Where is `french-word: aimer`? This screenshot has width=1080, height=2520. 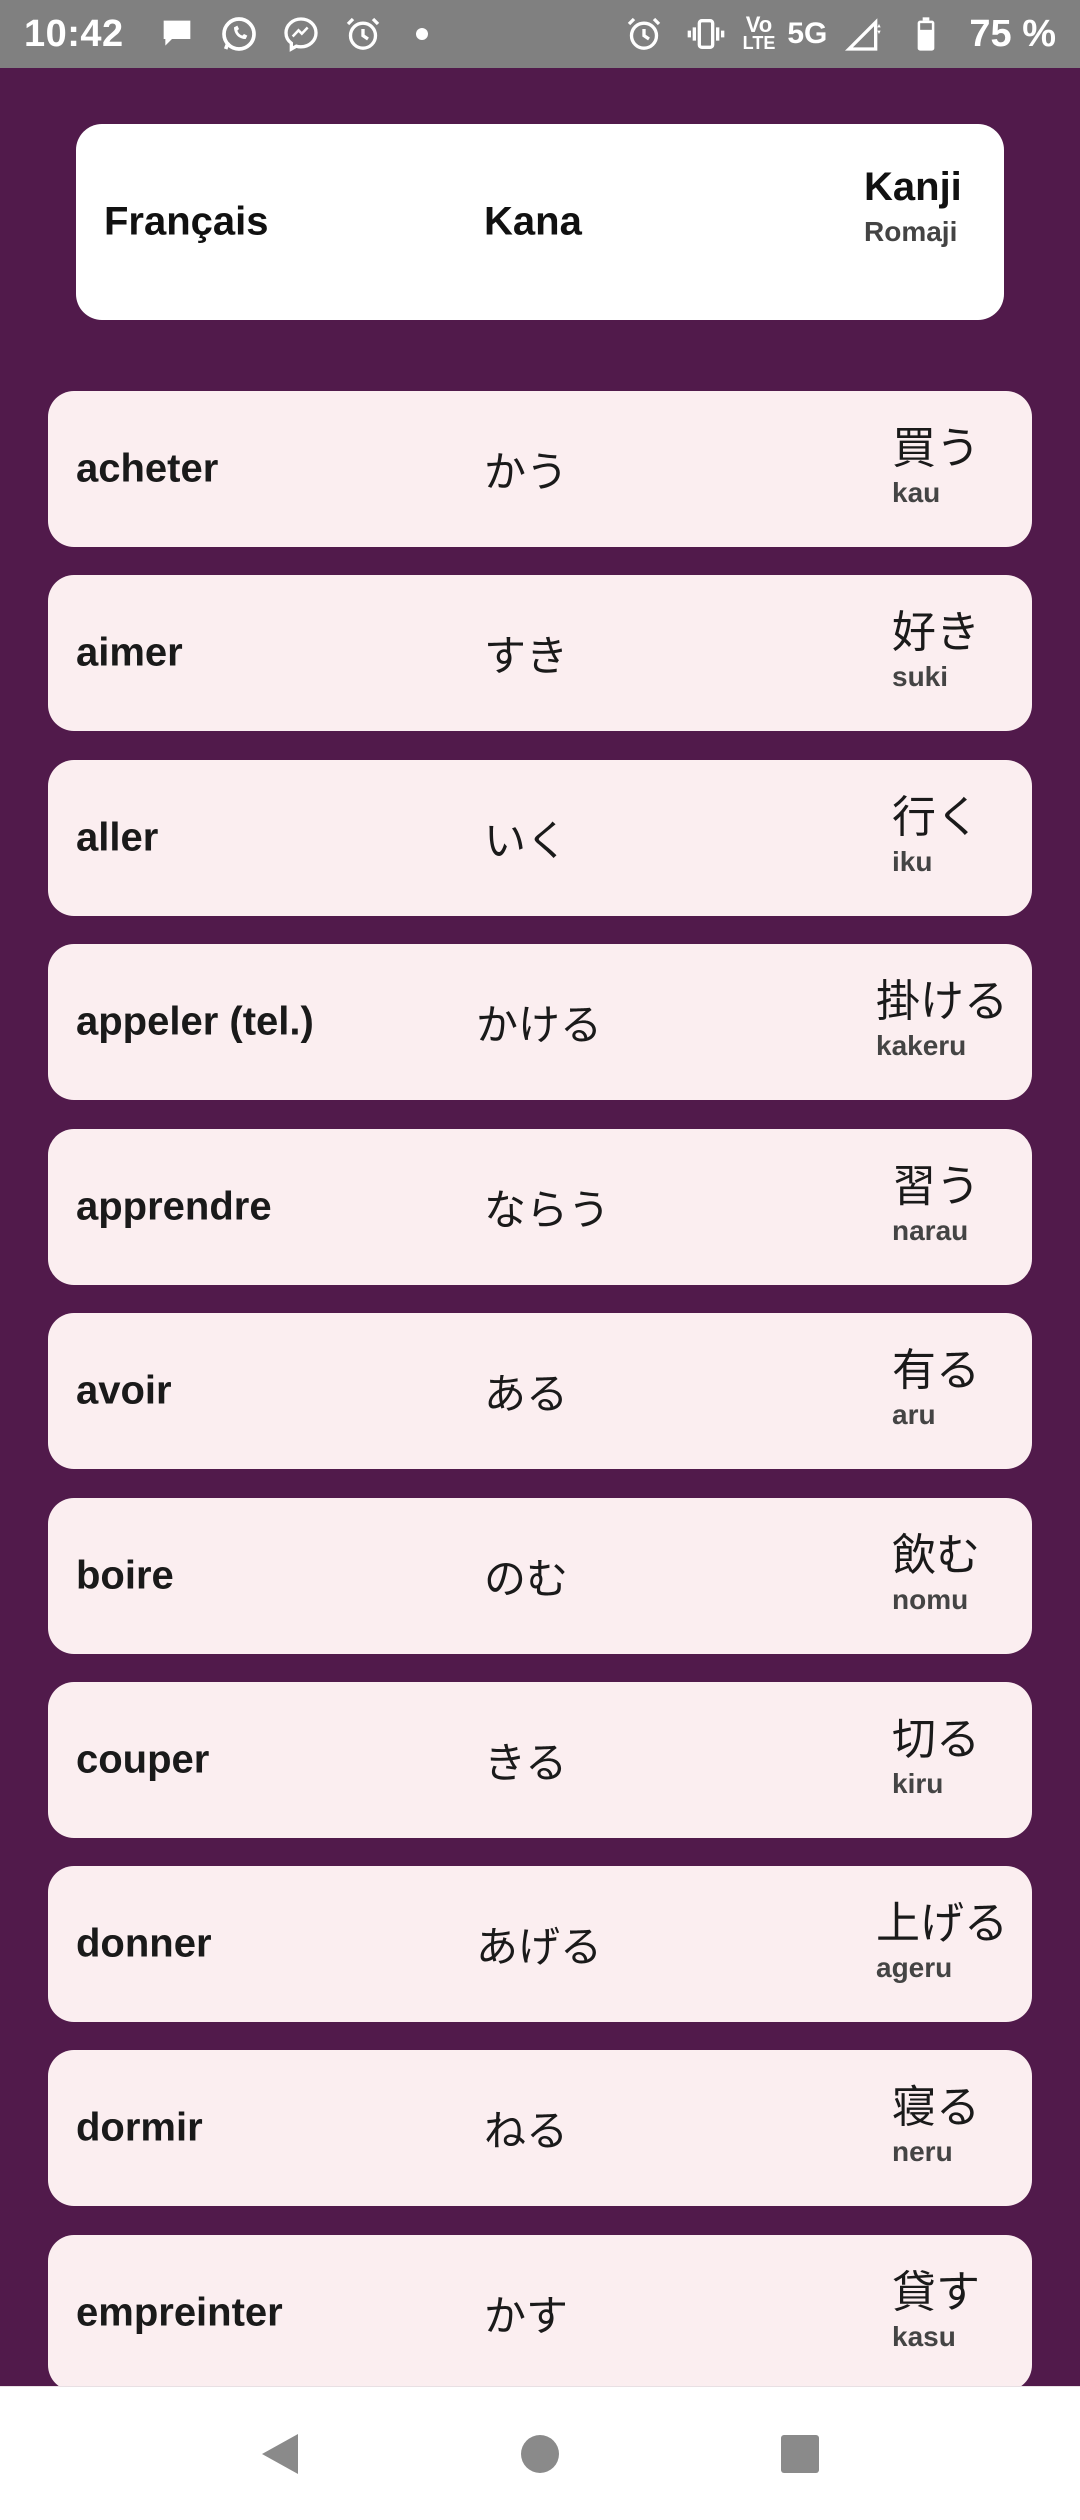
french-word: aimer is located at coordinates (129, 652).